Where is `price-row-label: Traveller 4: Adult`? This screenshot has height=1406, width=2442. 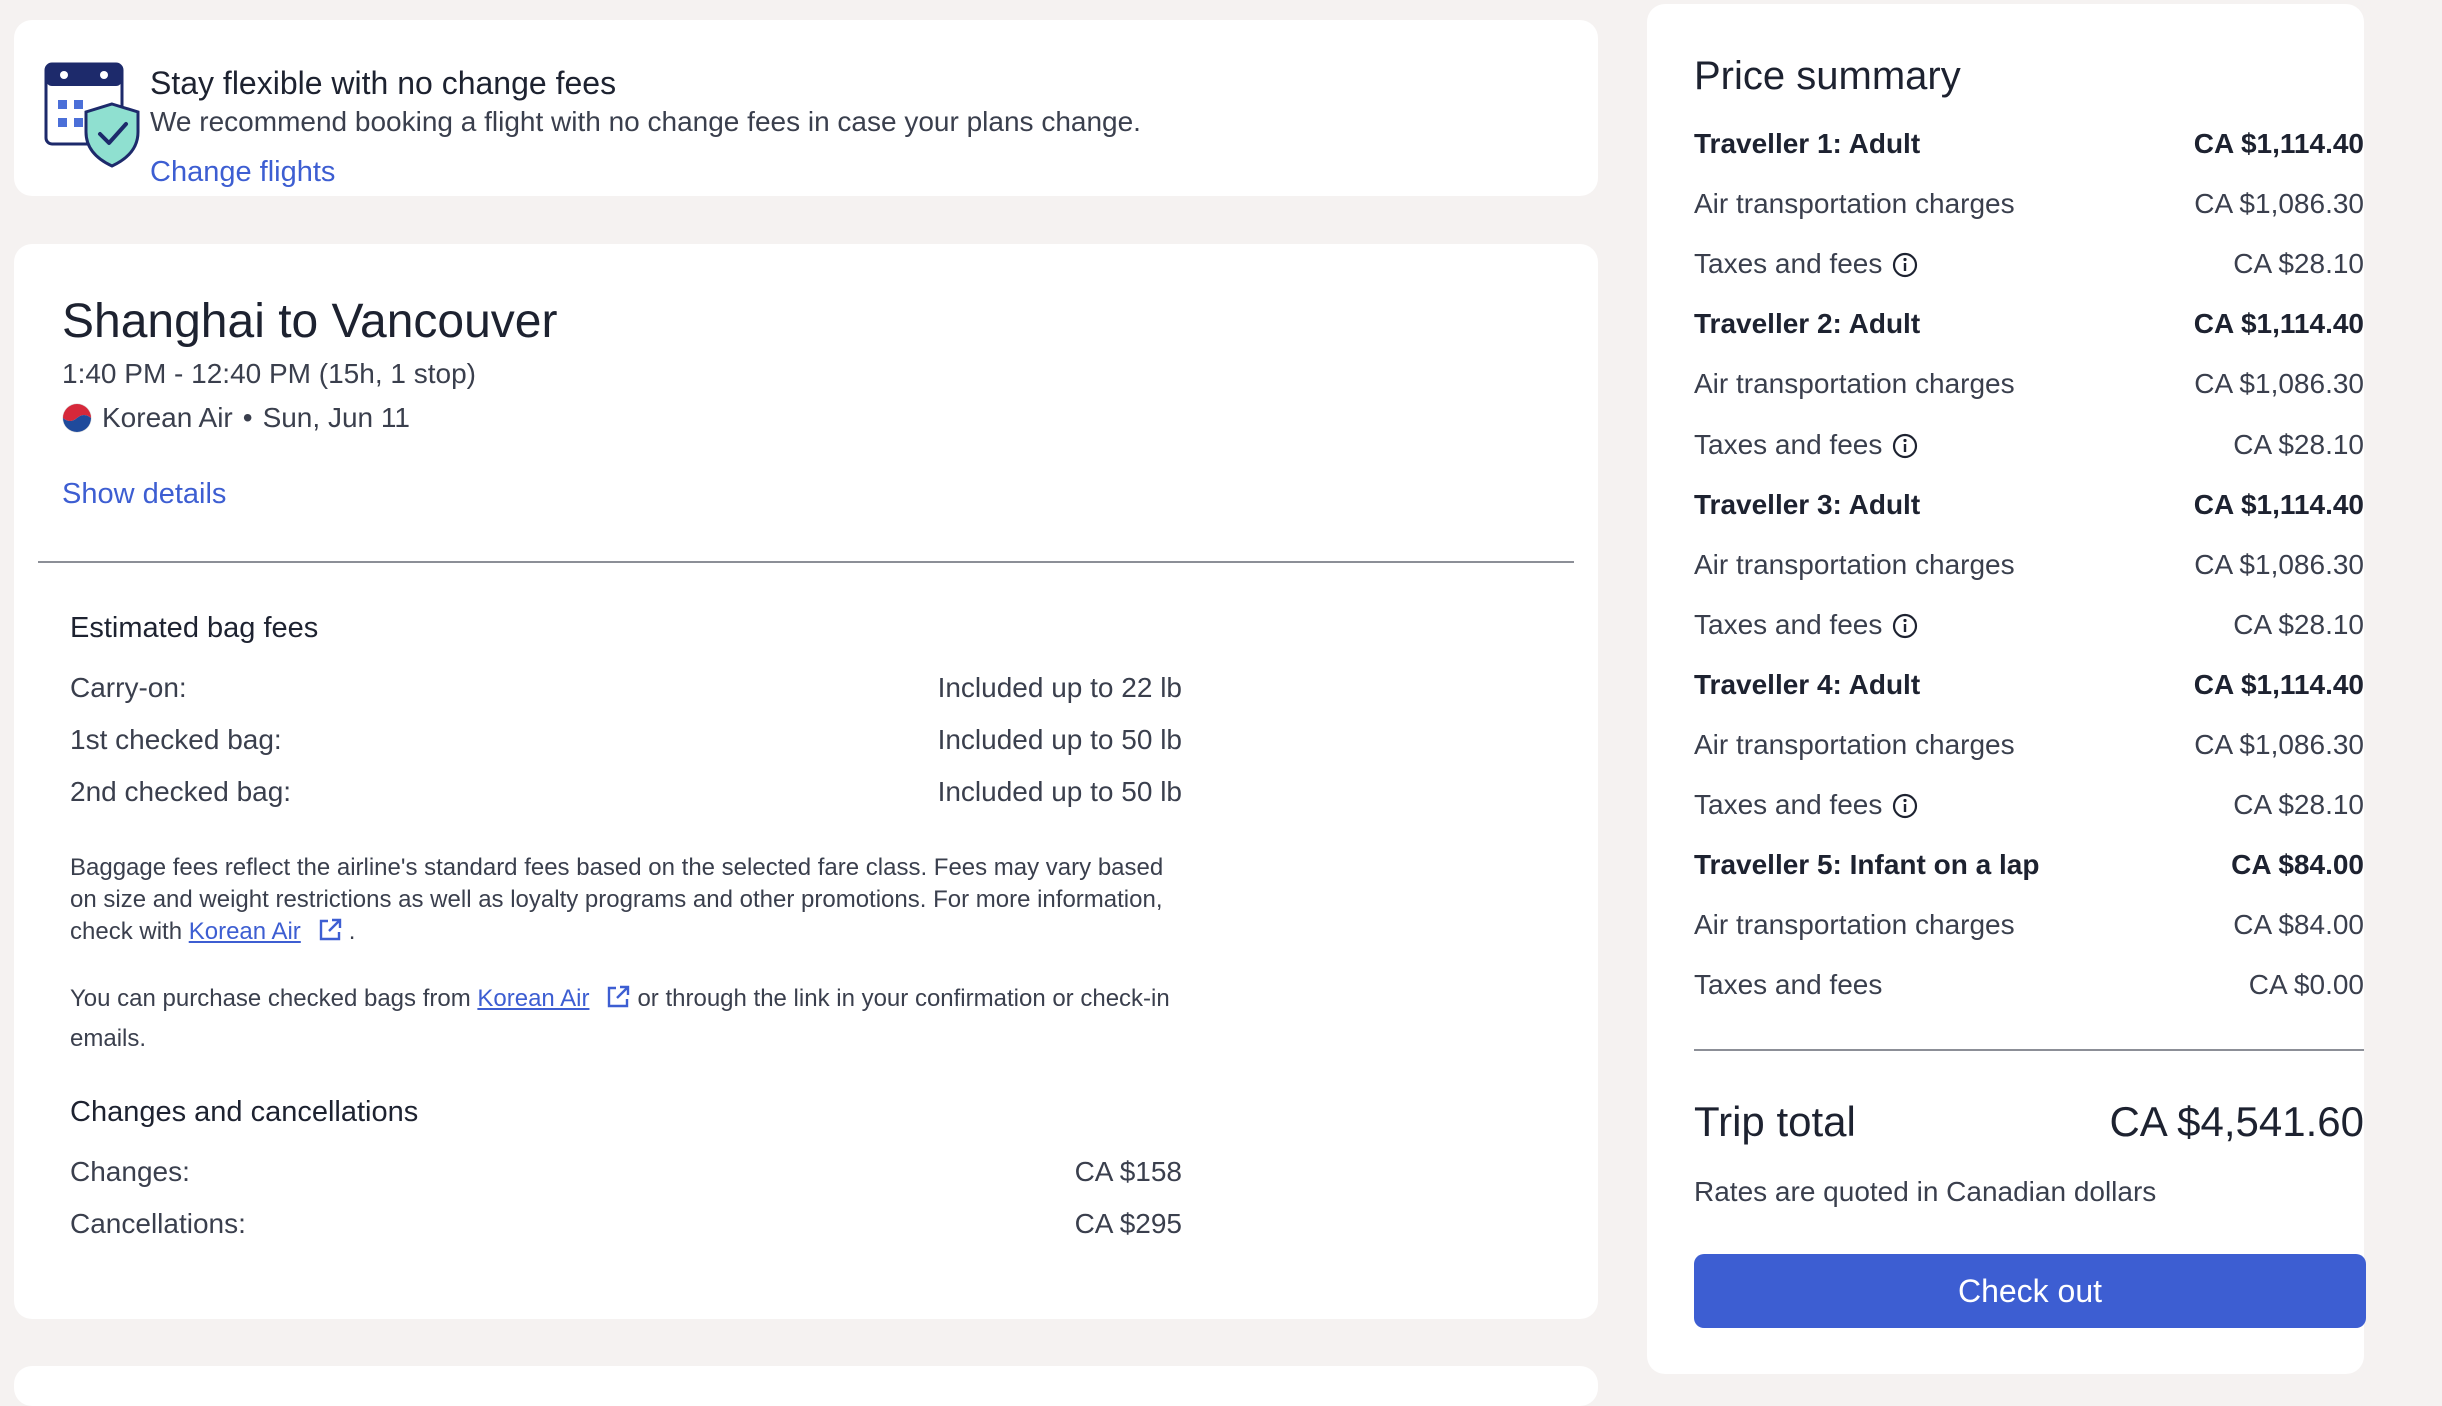 price-row-label: Traveller 4: Adult is located at coordinates (1807, 684).